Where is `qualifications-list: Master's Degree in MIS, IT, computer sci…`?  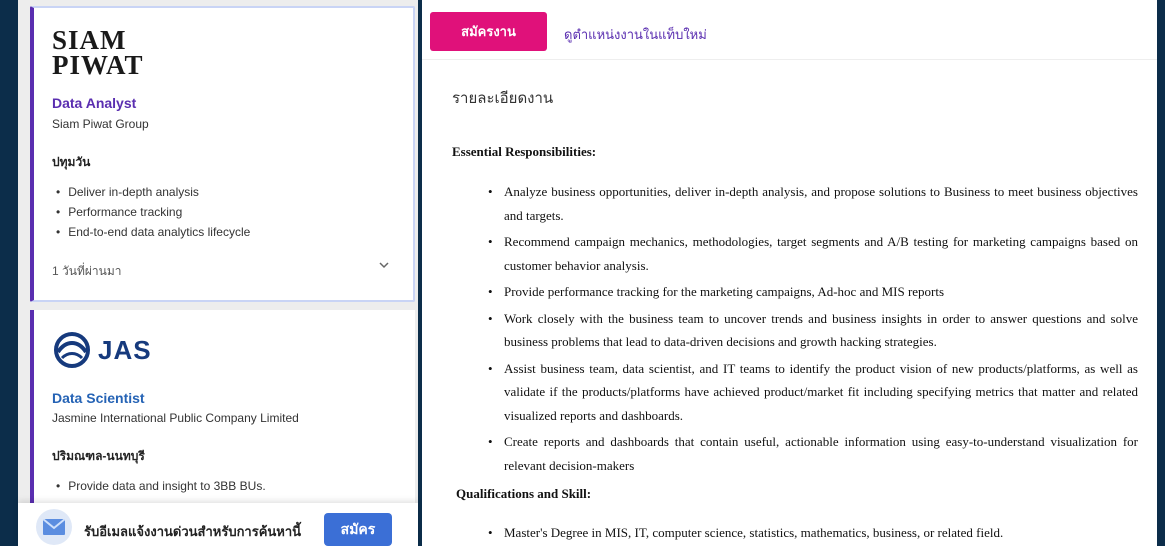 qualifications-list: Master's Degree in MIS, IT, computer sci… is located at coordinates (813, 532).